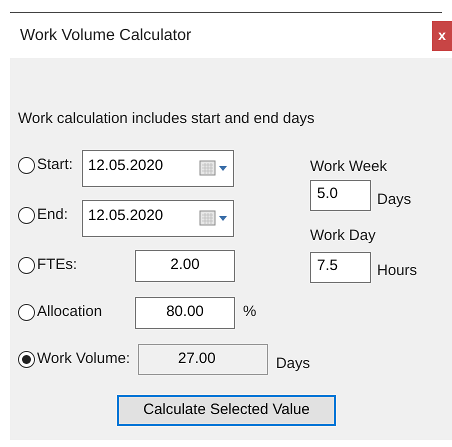 This screenshot has width=452, height=447. What do you see at coordinates (442, 35) in the screenshot?
I see `close-button: x` at bounding box center [442, 35].